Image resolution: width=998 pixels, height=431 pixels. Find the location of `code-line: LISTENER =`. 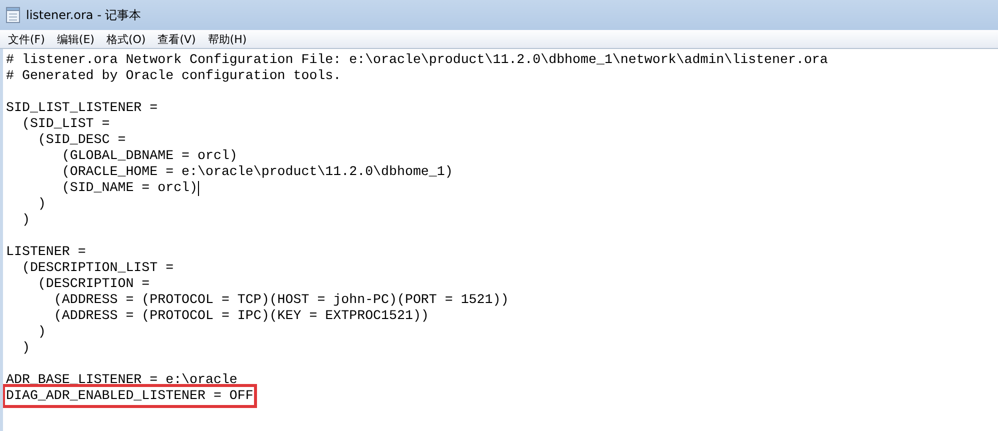

code-line: LISTENER = is located at coordinates (46, 252).